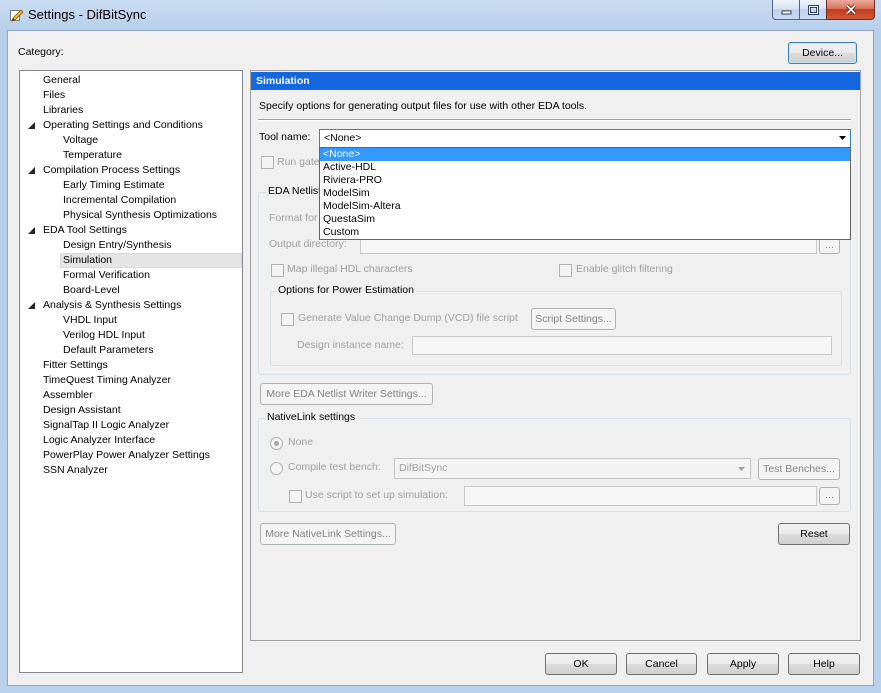  I want to click on tree-item-timequest-timing-analyzer: TimeQuest Timing Analyzer, so click(131, 380).